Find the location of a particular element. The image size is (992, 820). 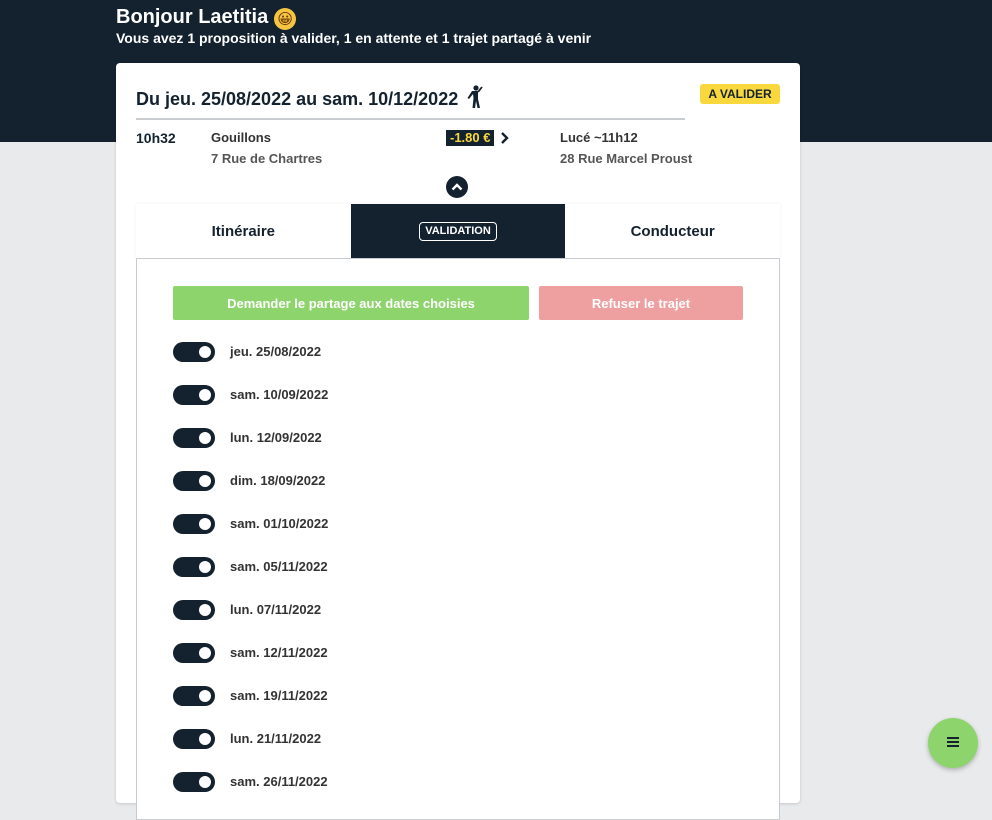

date-row: sam. 19/11/2022 is located at coordinates (453, 706).